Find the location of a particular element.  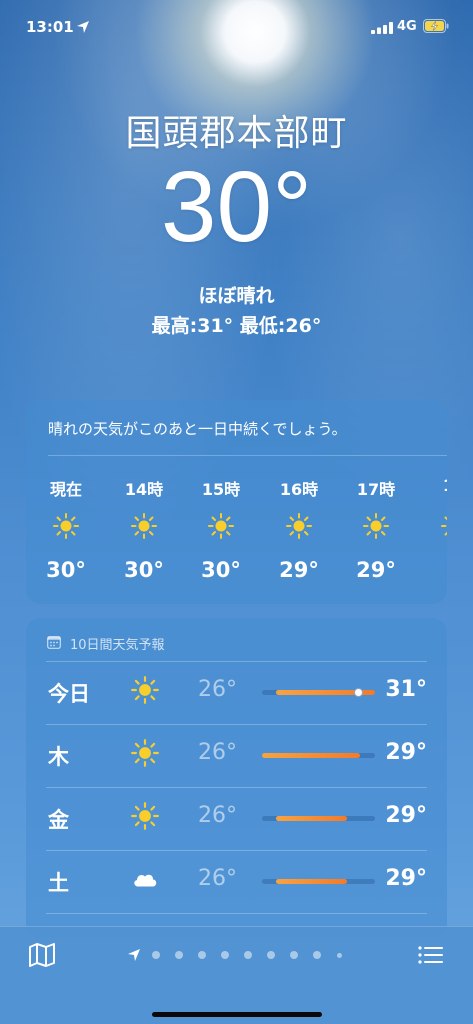

day-name: 金 is located at coordinates (58, 820).